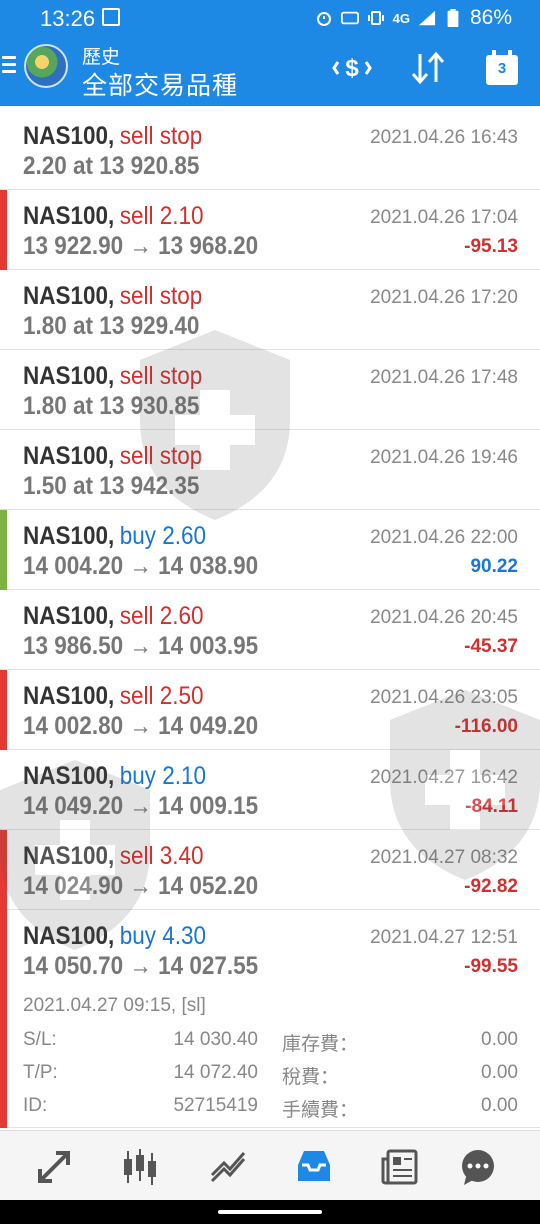 The height and width of the screenshot is (1224, 540). Describe the element at coordinates (444, 857) in the screenshot. I see `trade-date: 2021.04.27 08:32` at that location.